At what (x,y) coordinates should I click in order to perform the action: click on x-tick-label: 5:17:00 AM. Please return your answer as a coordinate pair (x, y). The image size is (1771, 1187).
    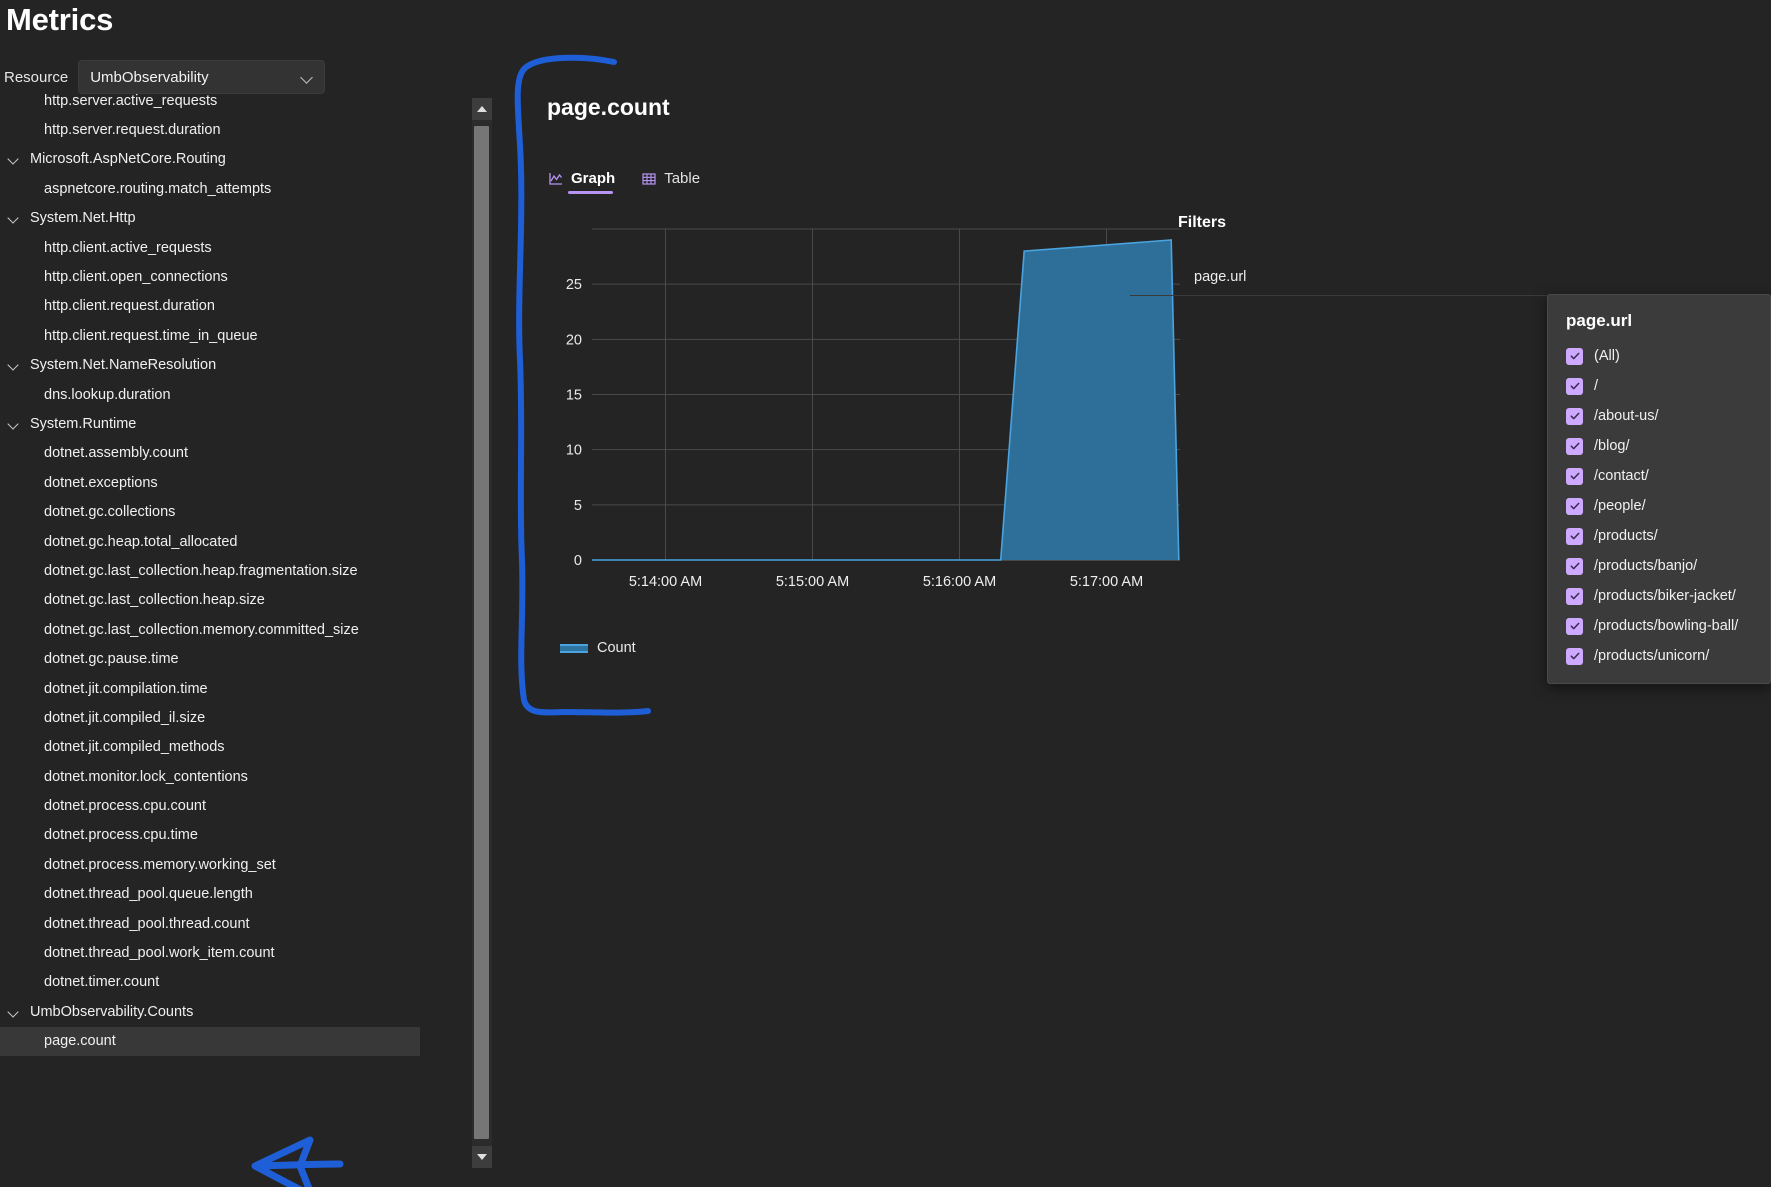
    Looking at the image, I should click on (1106, 582).